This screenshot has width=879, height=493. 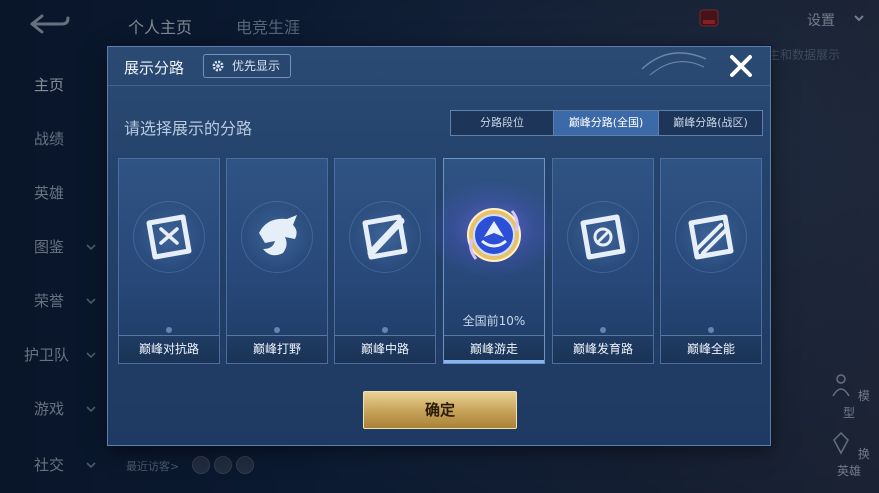 What do you see at coordinates (710, 123) in the screenshot?
I see `segment-peak-lane-region: 巅峰分路(战区)` at bounding box center [710, 123].